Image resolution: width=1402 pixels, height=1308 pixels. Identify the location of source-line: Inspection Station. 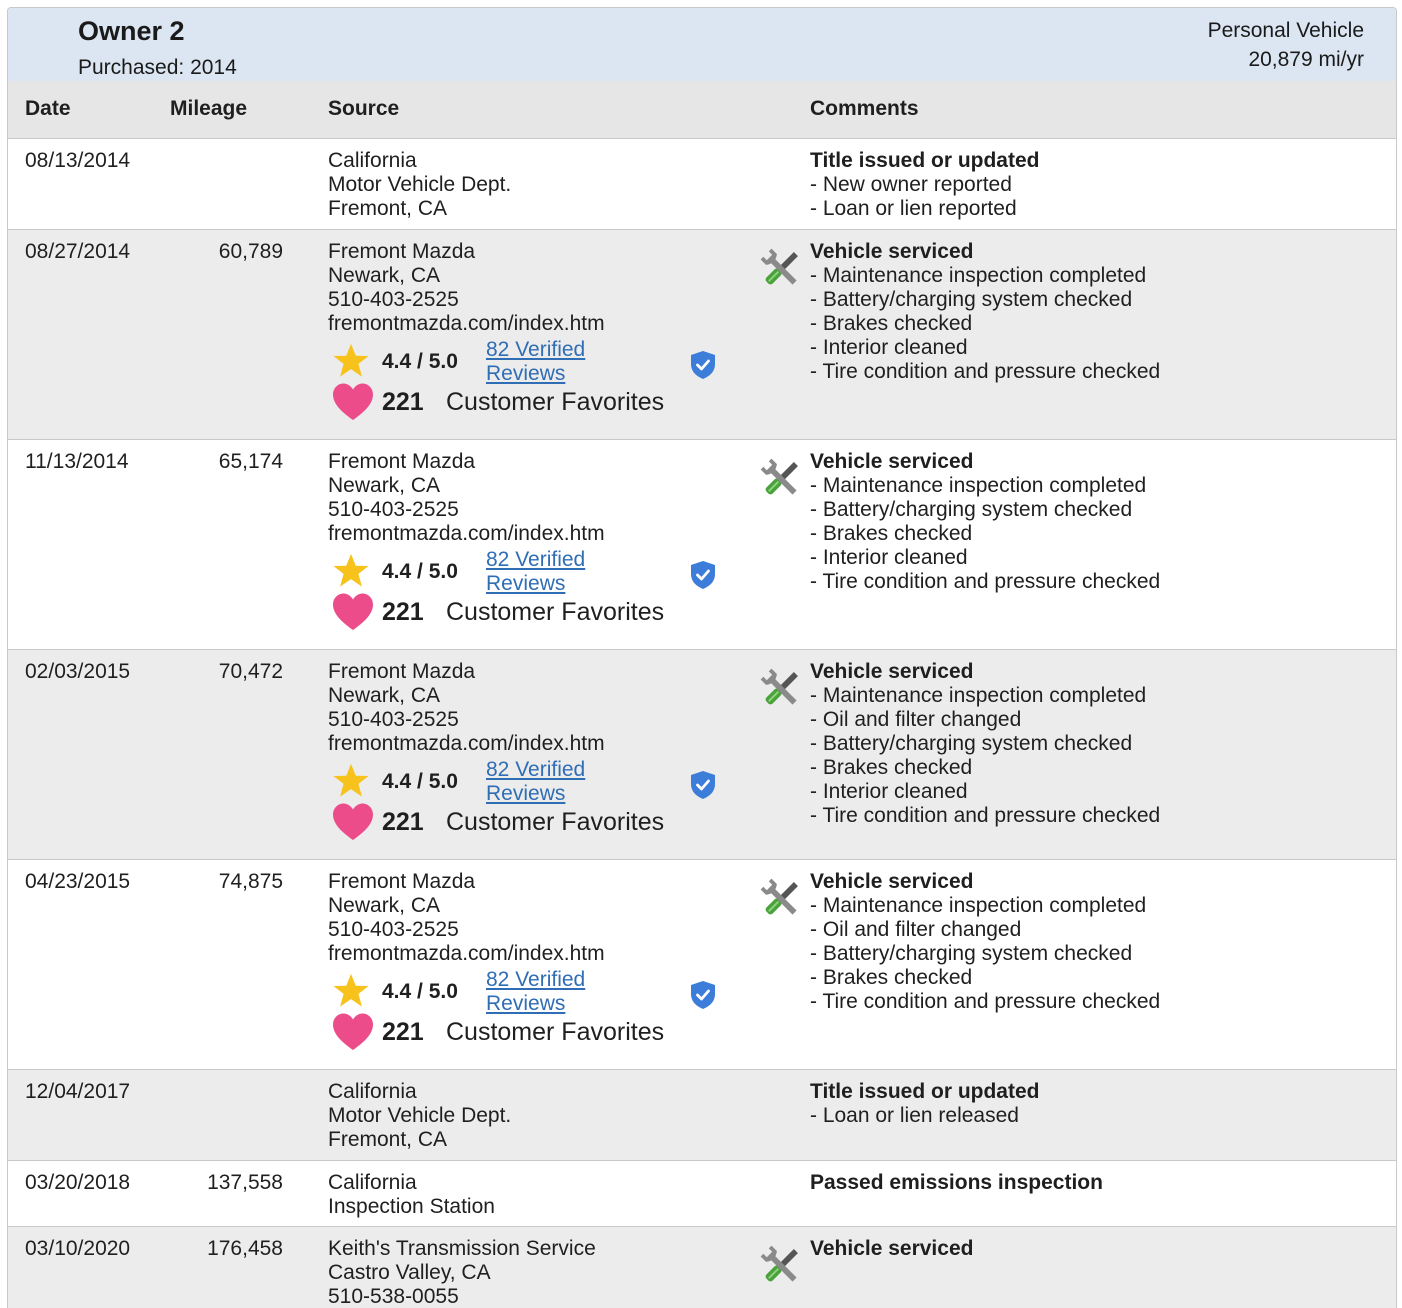
(411, 1206).